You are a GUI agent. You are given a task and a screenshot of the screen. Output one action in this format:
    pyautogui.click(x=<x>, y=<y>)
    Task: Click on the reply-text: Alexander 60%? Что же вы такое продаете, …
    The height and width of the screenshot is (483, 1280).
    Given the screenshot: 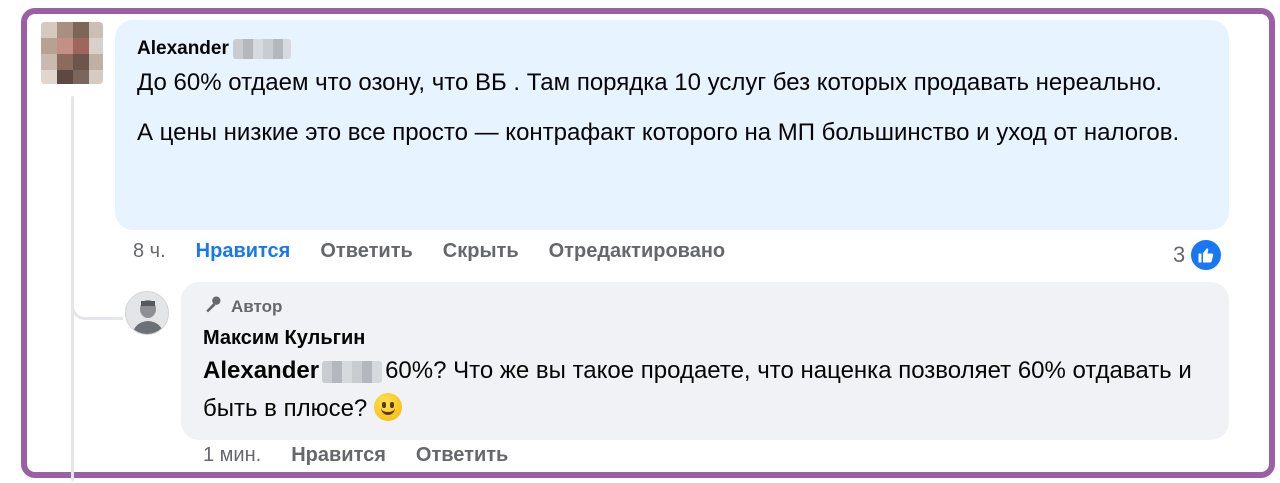 What is the action you would take?
    pyautogui.click(x=705, y=390)
    